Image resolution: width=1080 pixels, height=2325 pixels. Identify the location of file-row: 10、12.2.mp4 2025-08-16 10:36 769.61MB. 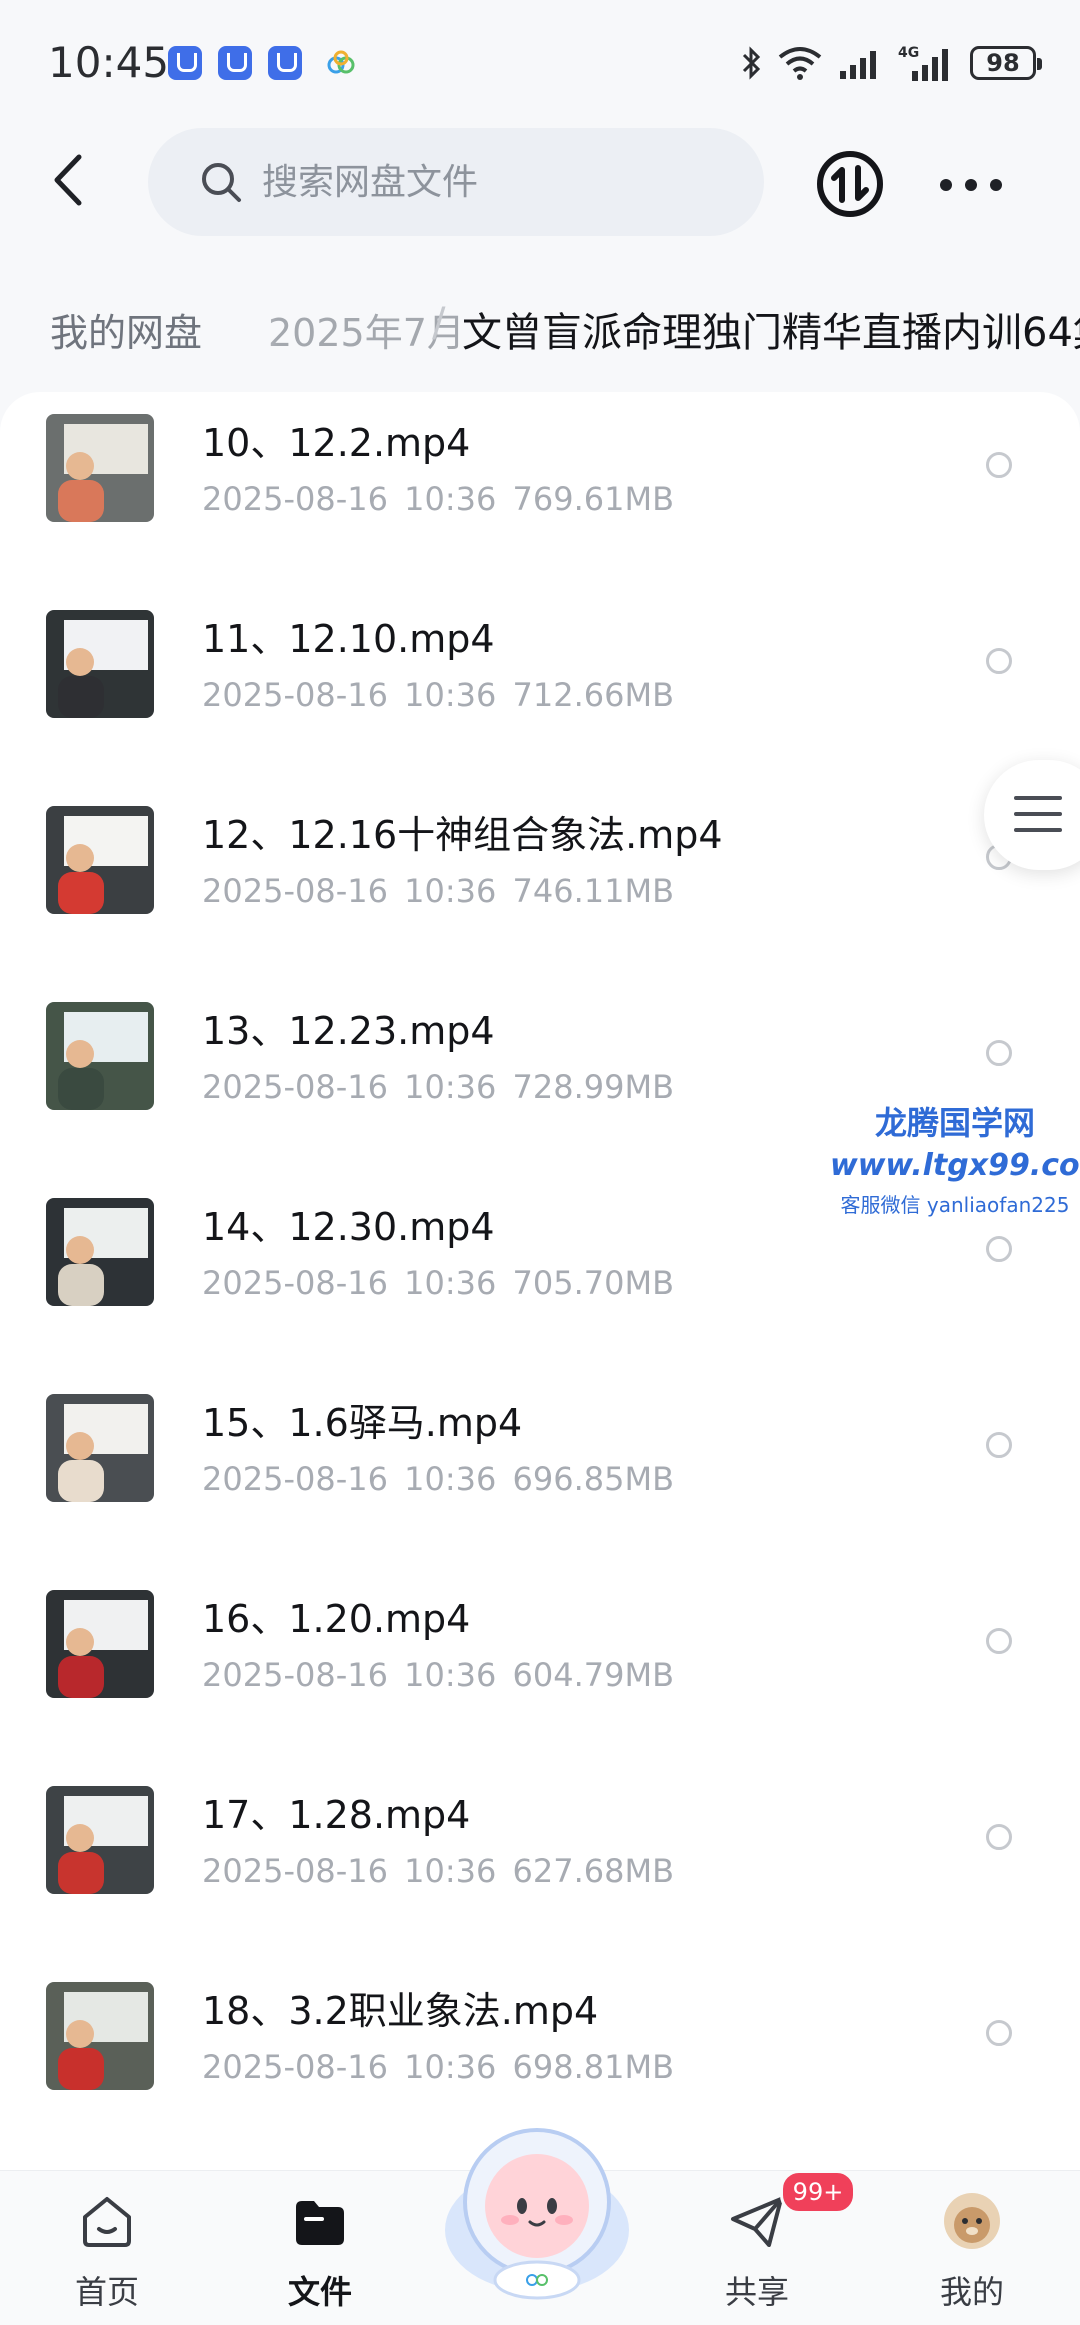
(540, 490).